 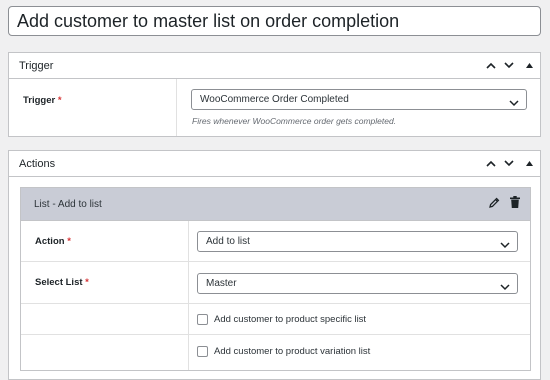 I want to click on product-specific-list-option: Add customer to product specific list, so click(x=281, y=319).